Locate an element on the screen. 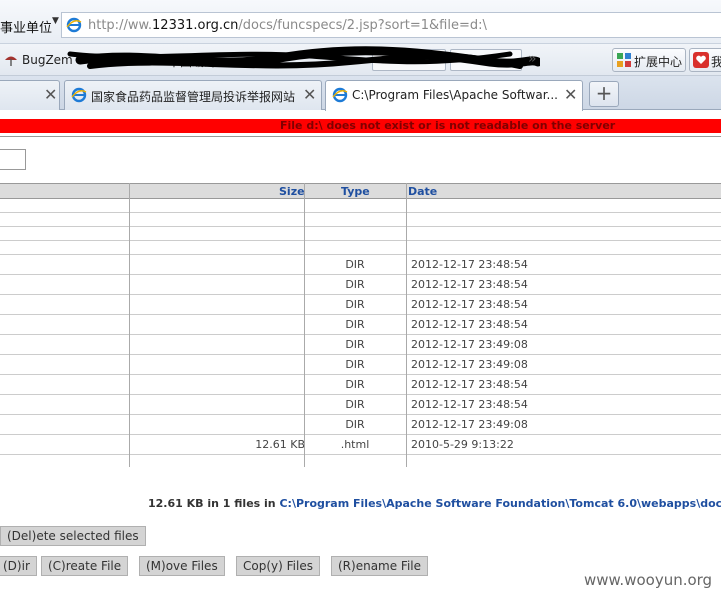 The height and width of the screenshot is (591, 721). tab-partial: ✕ is located at coordinates (30, 95).